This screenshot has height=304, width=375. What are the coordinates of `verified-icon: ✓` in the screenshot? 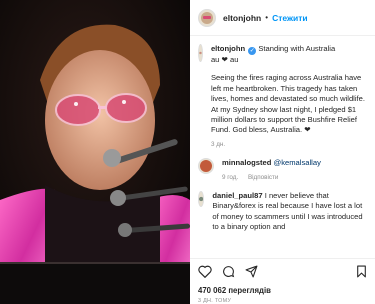 It's located at (252, 51).